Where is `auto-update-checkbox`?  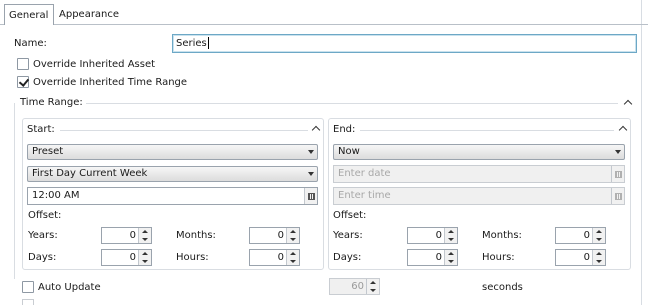 auto-update-checkbox is located at coordinates (28, 287).